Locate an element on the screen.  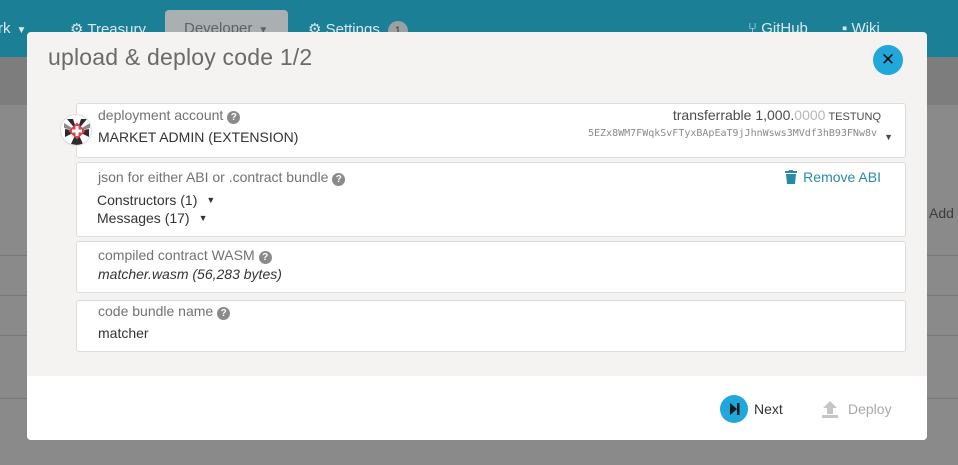
balance-main: 1,000. is located at coordinates (775, 115).